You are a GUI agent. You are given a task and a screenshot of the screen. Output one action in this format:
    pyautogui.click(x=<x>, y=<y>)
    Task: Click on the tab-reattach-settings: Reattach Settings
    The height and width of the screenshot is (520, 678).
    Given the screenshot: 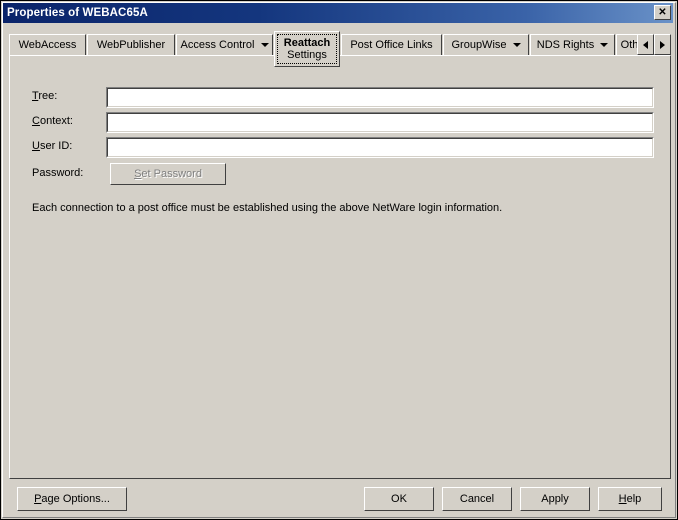 What is the action you would take?
    pyautogui.click(x=307, y=49)
    